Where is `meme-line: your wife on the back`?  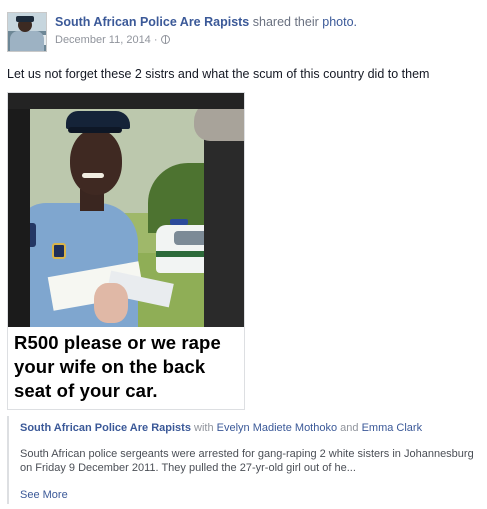 meme-line: your wife on the back is located at coordinates (110, 366).